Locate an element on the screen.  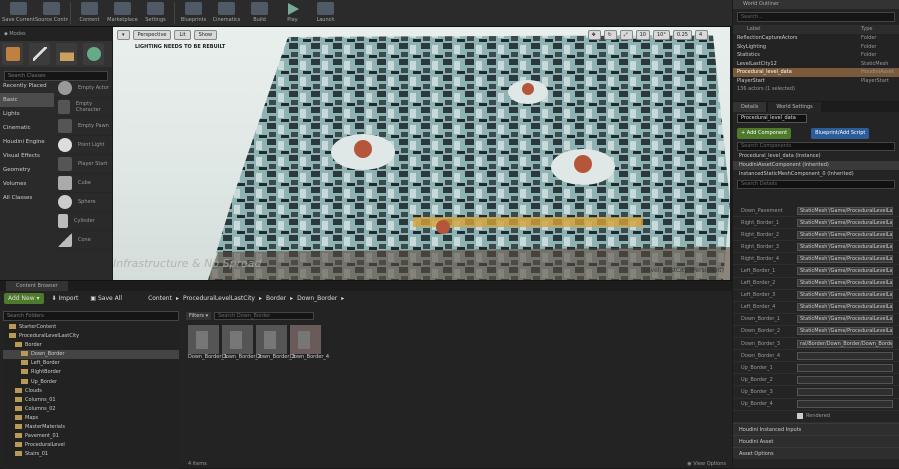
category-recently-placed: Recently Placed is located at coordinates (27, 86).